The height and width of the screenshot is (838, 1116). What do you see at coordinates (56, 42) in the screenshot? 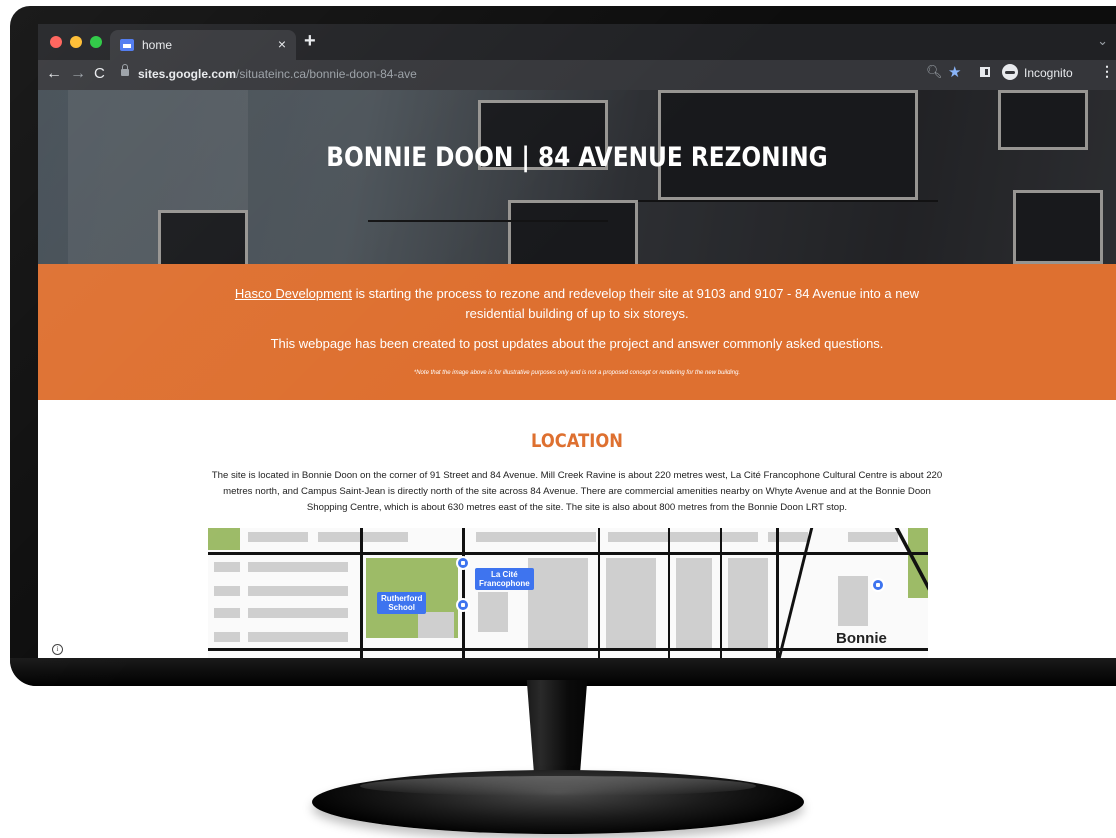
I see `close-window-button` at bounding box center [56, 42].